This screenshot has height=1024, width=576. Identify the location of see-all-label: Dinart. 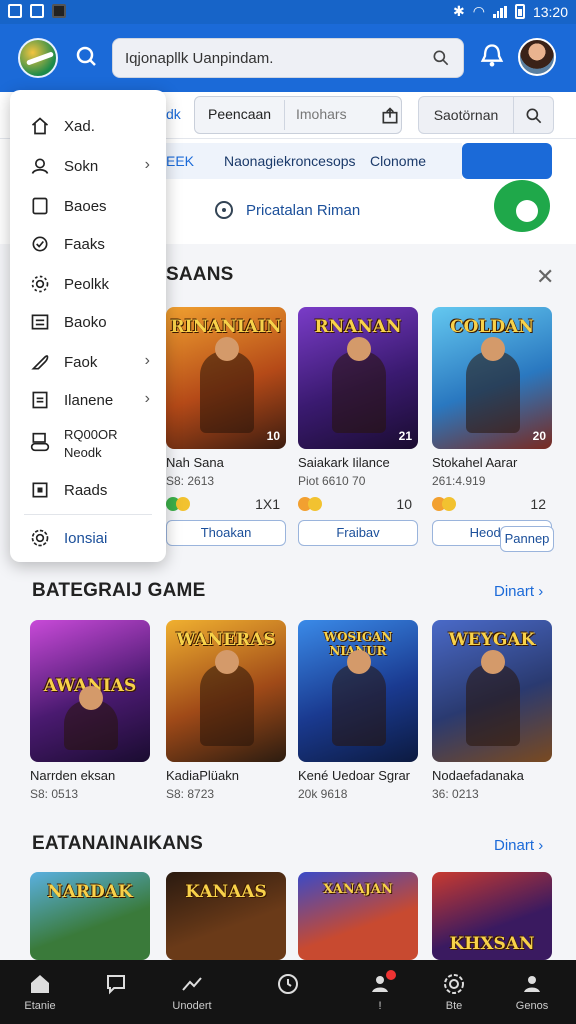
(514, 845).